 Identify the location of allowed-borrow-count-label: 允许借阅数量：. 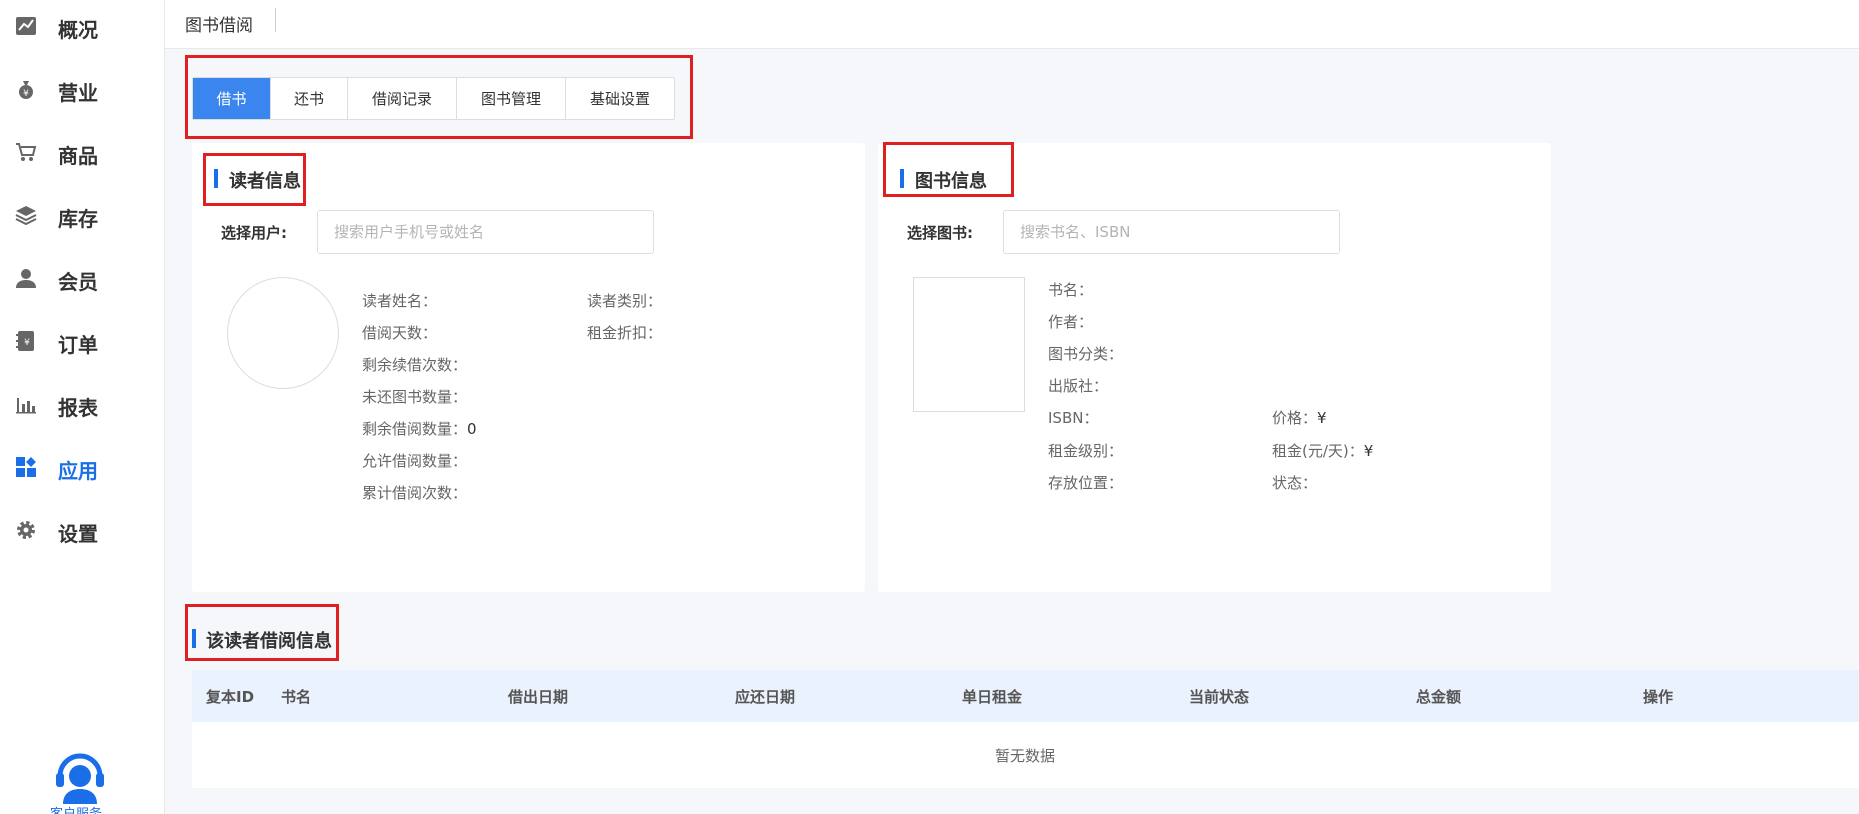
(415, 461).